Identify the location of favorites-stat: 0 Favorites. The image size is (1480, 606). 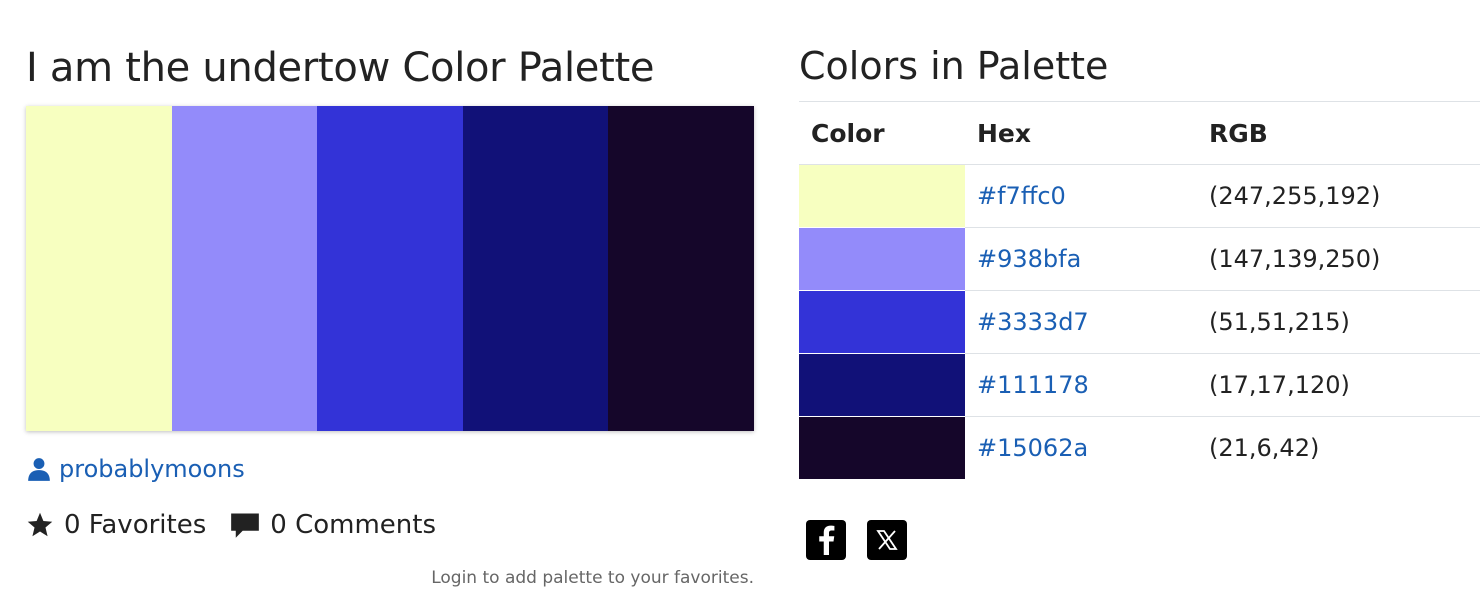
(116, 525).